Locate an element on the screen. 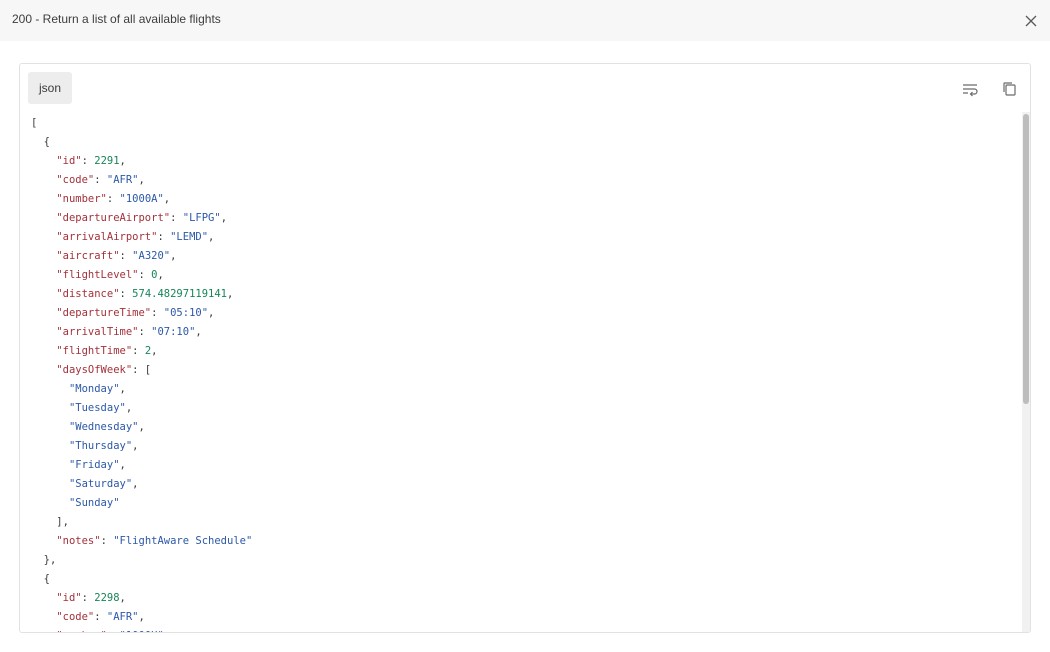  json-string: "Sunday" is located at coordinates (94, 503).